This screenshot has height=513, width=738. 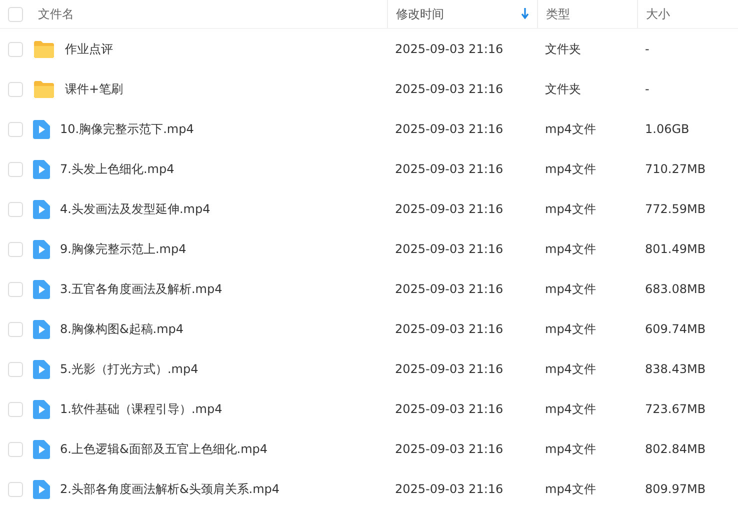 What do you see at coordinates (15, 14) in the screenshot?
I see `select-all-checkbox` at bounding box center [15, 14].